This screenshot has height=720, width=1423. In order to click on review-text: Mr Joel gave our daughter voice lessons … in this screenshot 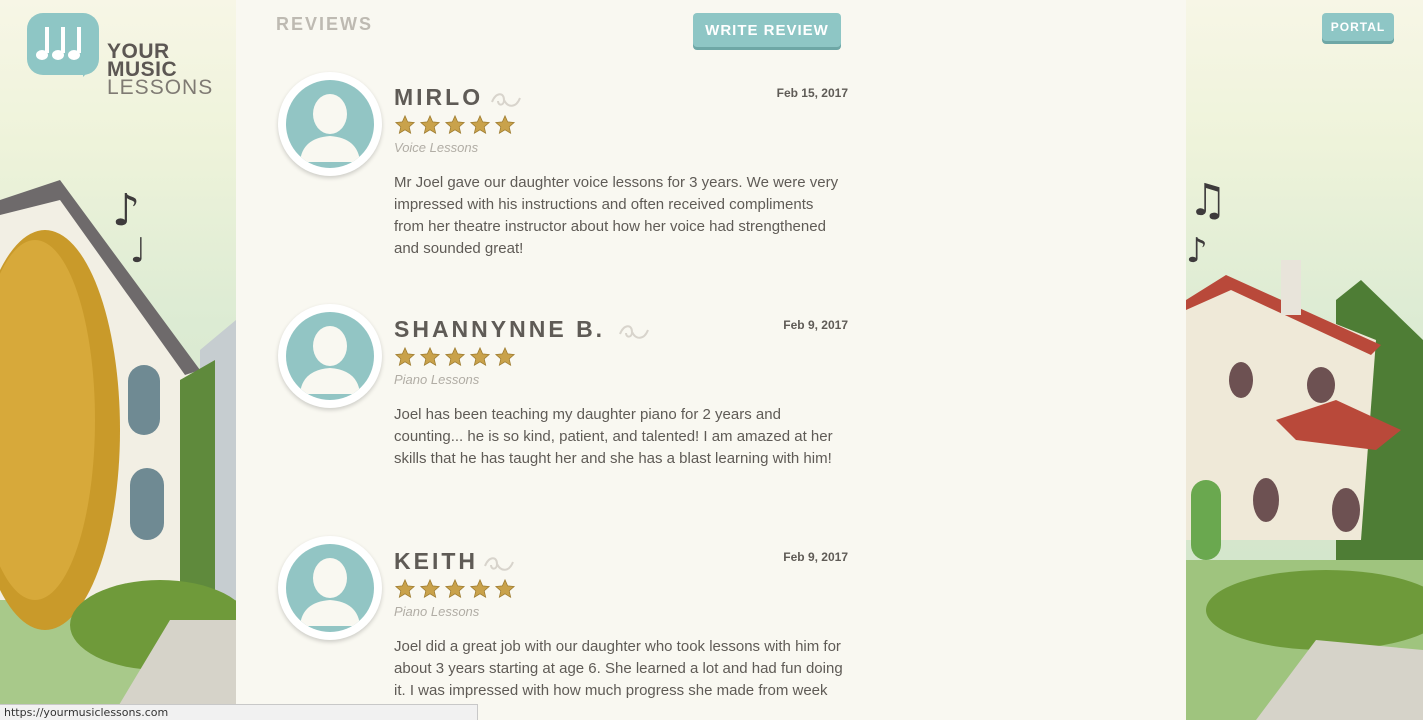, I will do `click(616, 215)`.